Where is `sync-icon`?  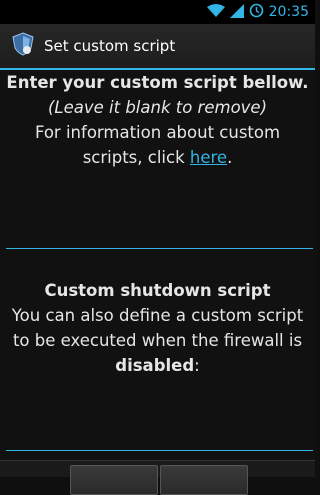 sync-icon is located at coordinates (256, 12).